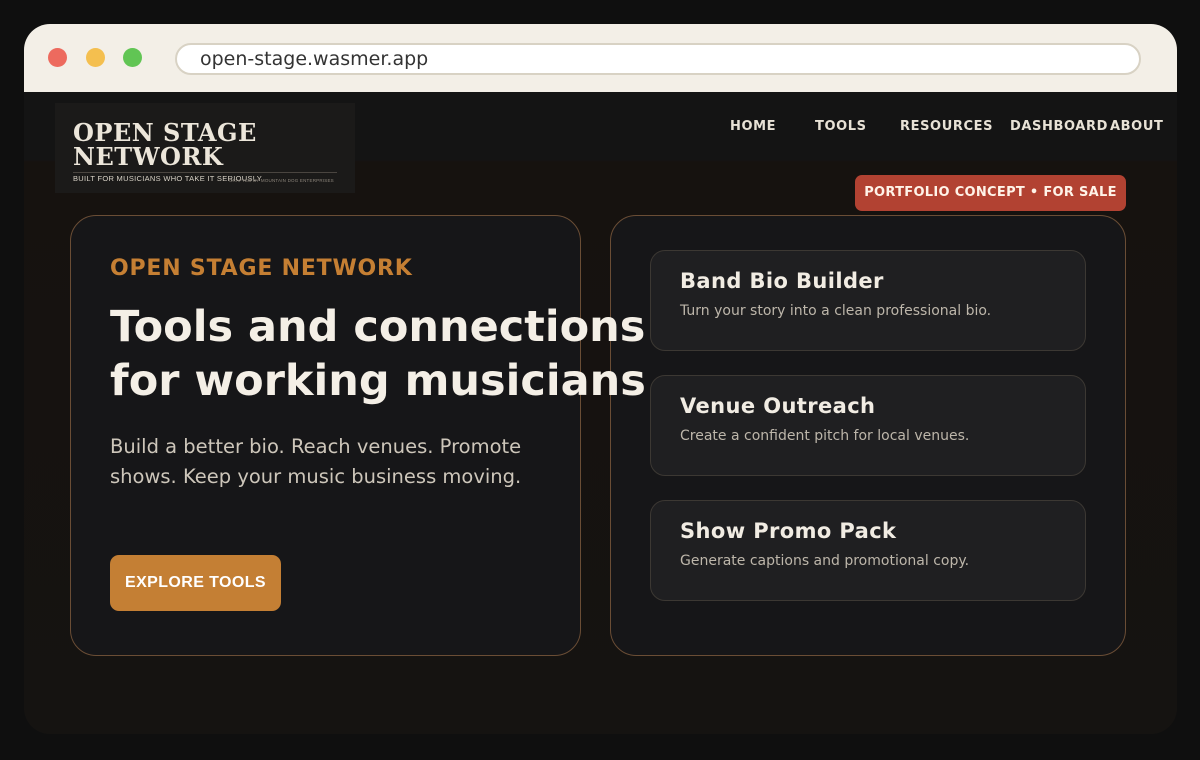 The image size is (1200, 760). What do you see at coordinates (658, 59) in the screenshot?
I see `address-bar: open-stage.wasmer.app` at bounding box center [658, 59].